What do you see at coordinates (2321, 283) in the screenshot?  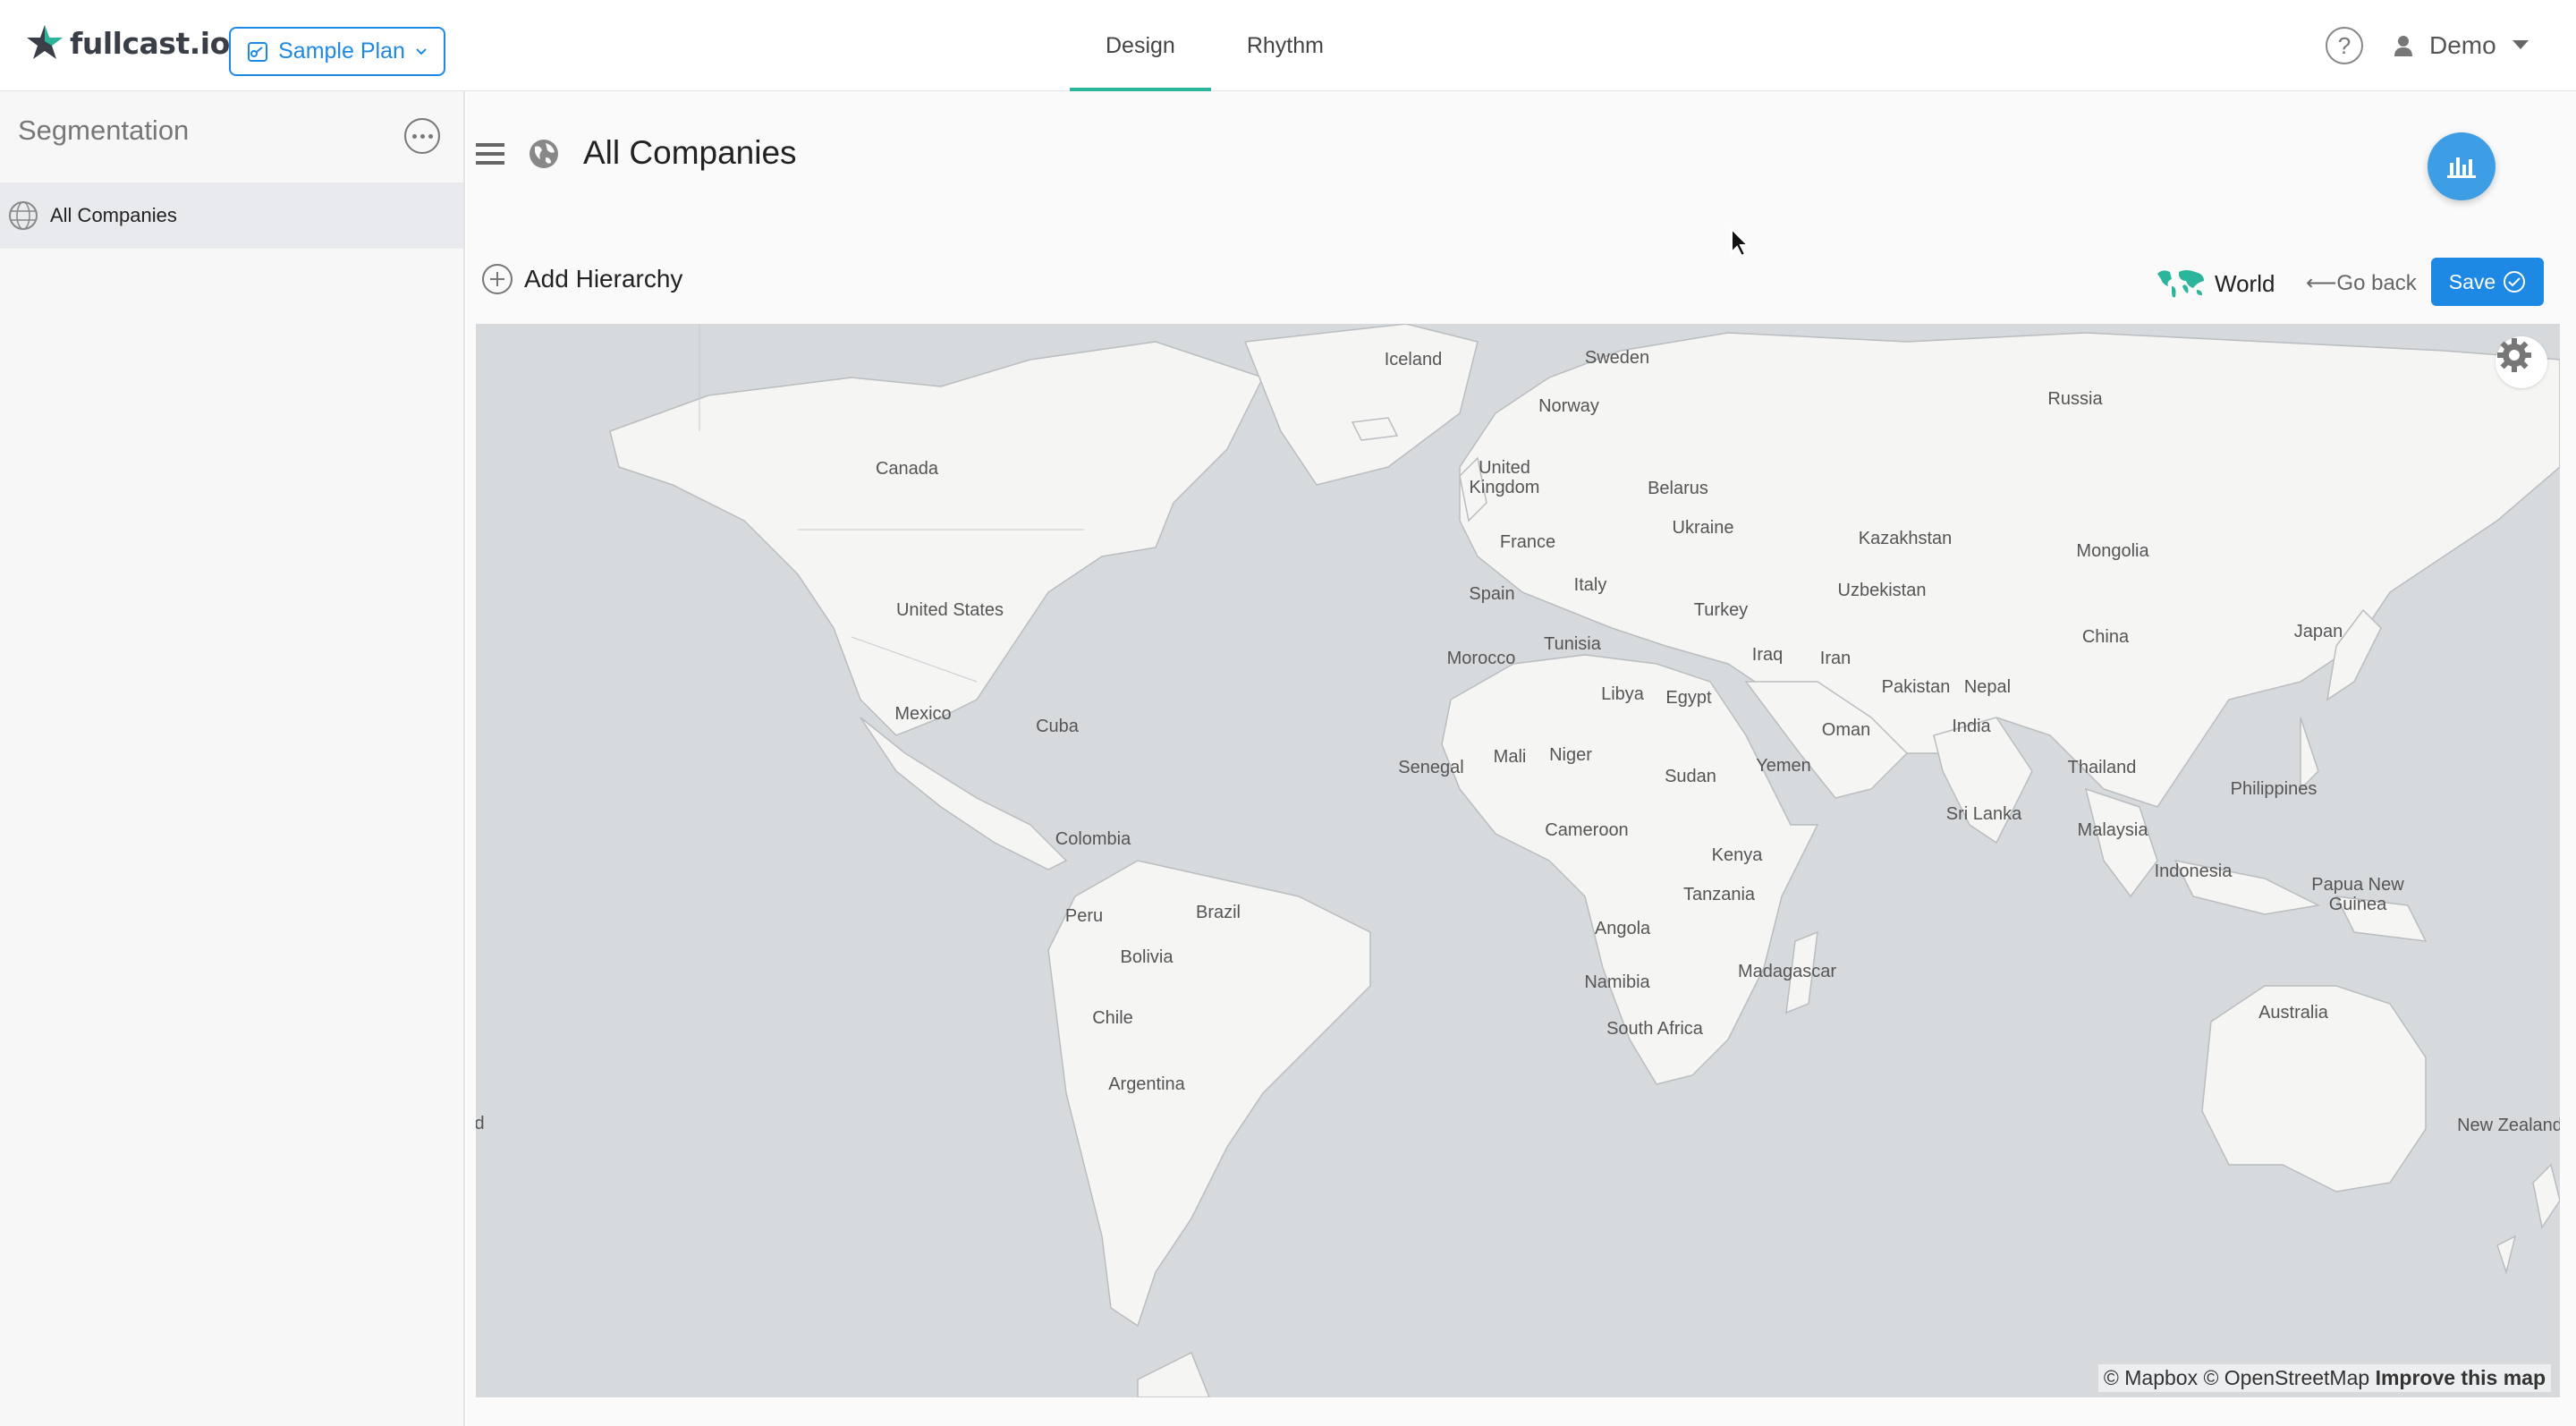 I see `arrow-left-icon: ⟵` at bounding box center [2321, 283].